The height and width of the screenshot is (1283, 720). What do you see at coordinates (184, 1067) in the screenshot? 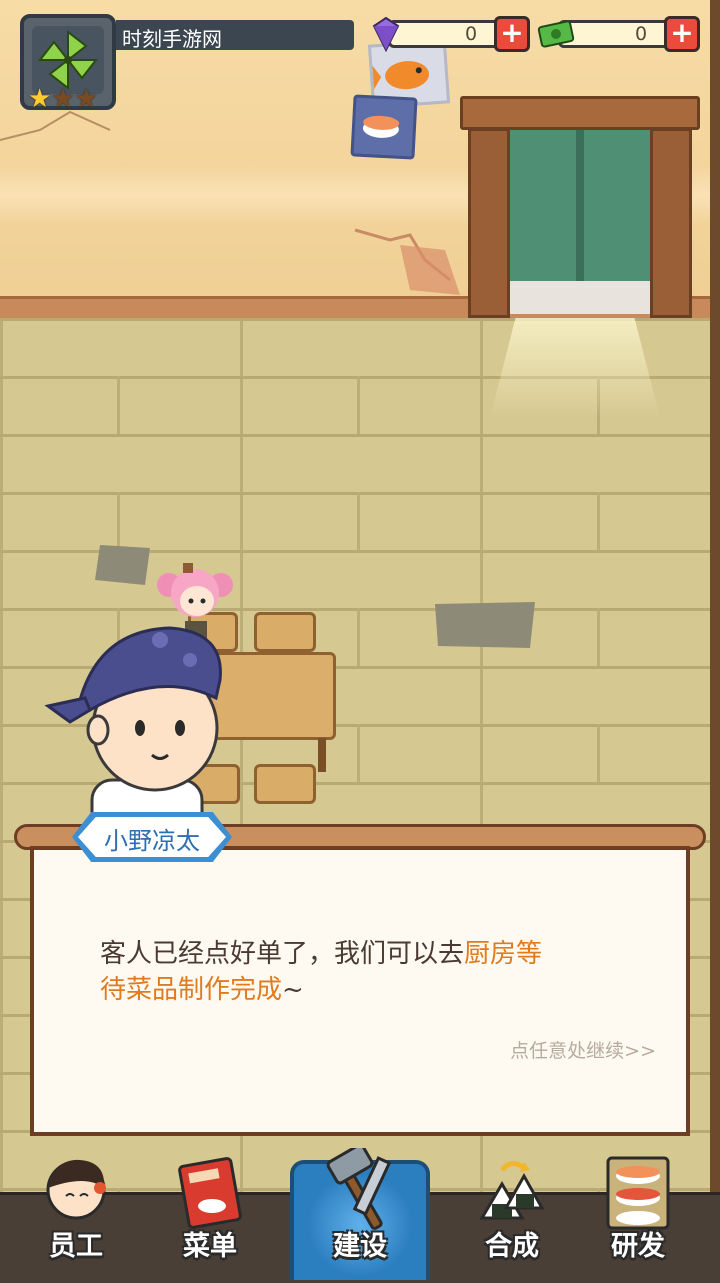
I see `wave-pattern` at bounding box center [184, 1067].